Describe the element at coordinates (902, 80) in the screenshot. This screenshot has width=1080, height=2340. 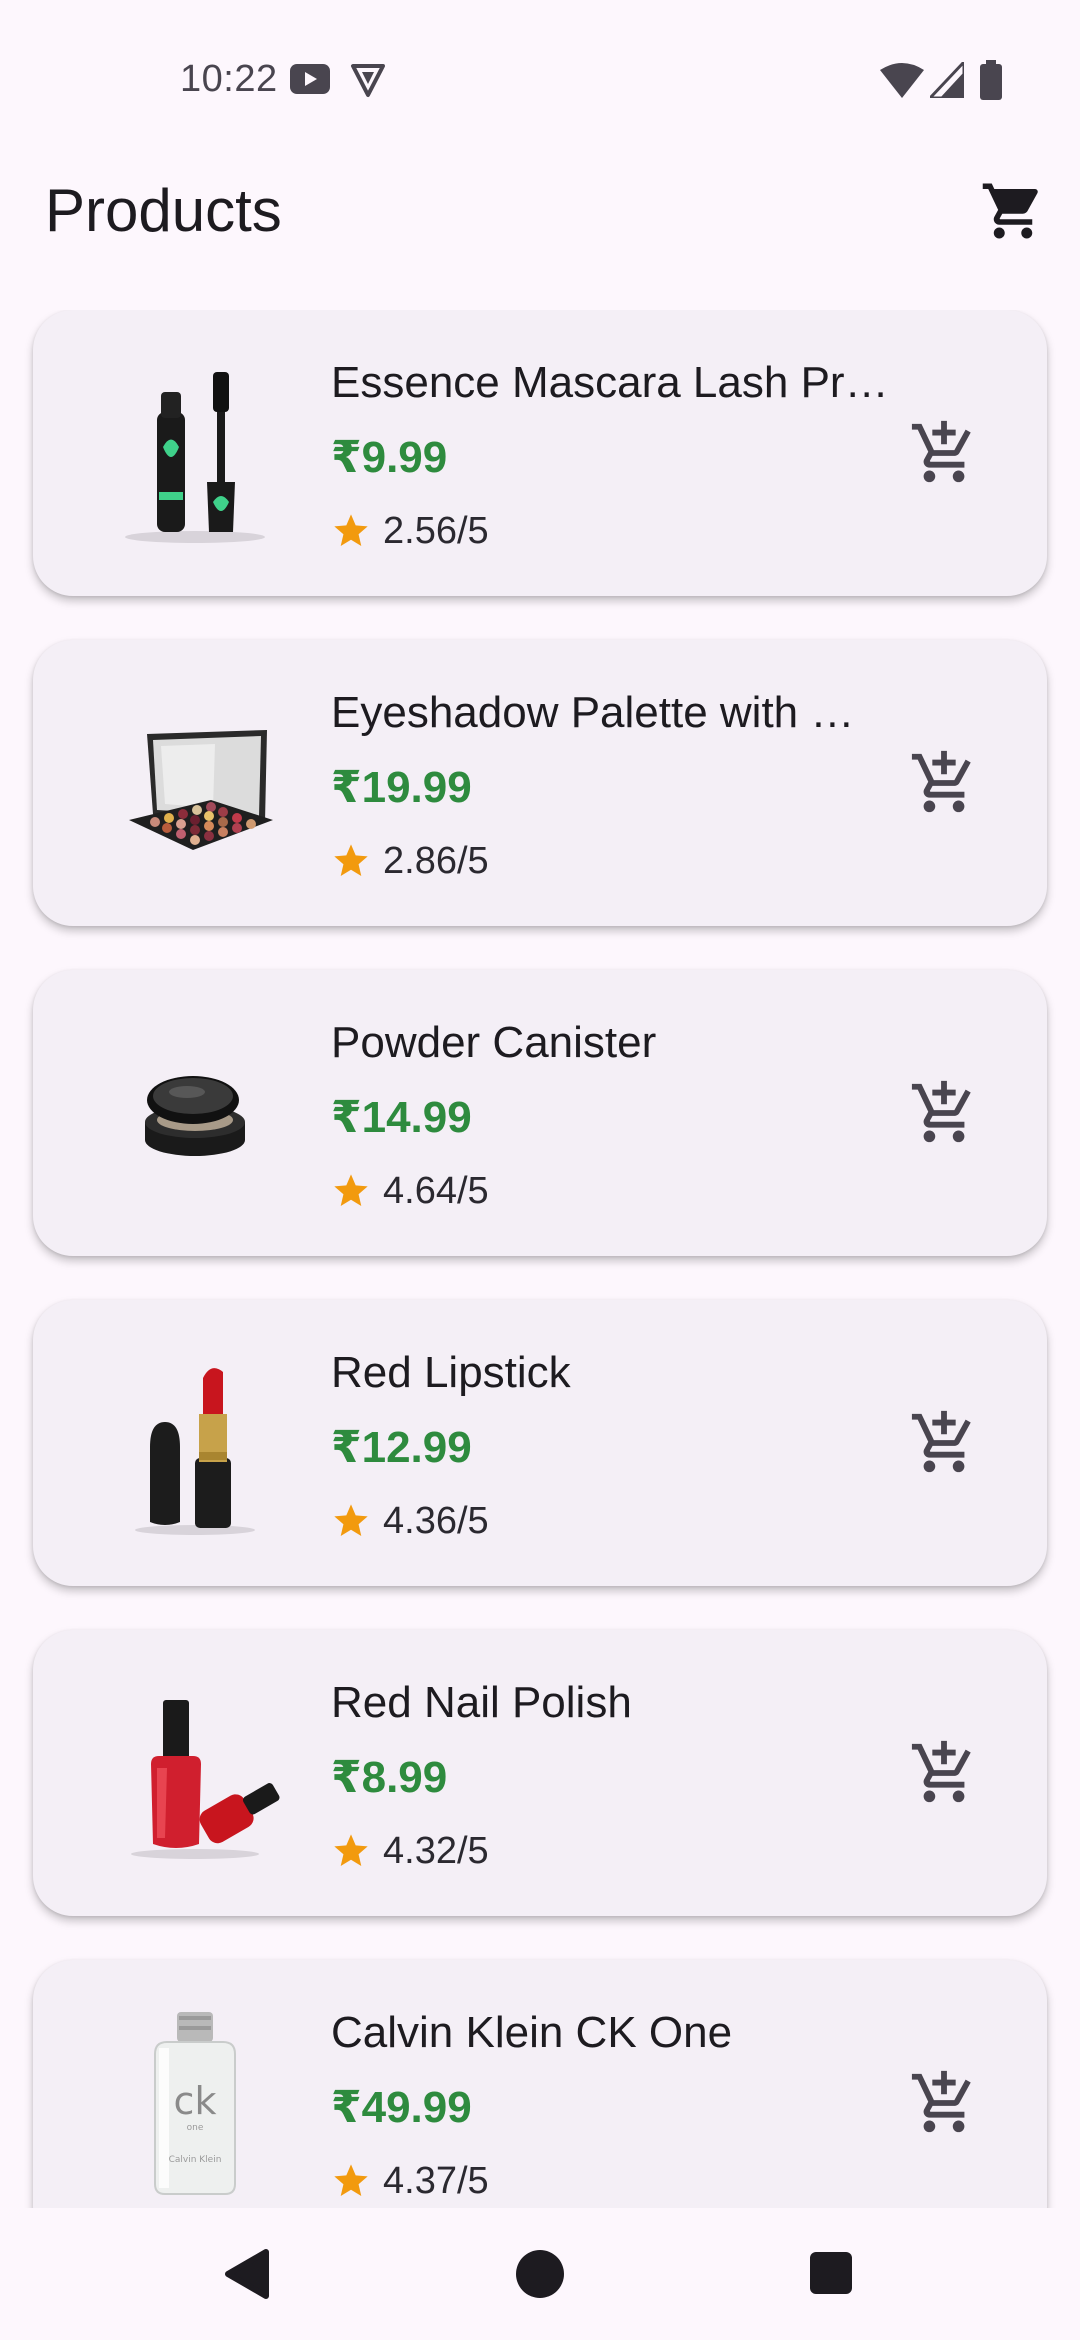
I see `wifi-icon` at that location.